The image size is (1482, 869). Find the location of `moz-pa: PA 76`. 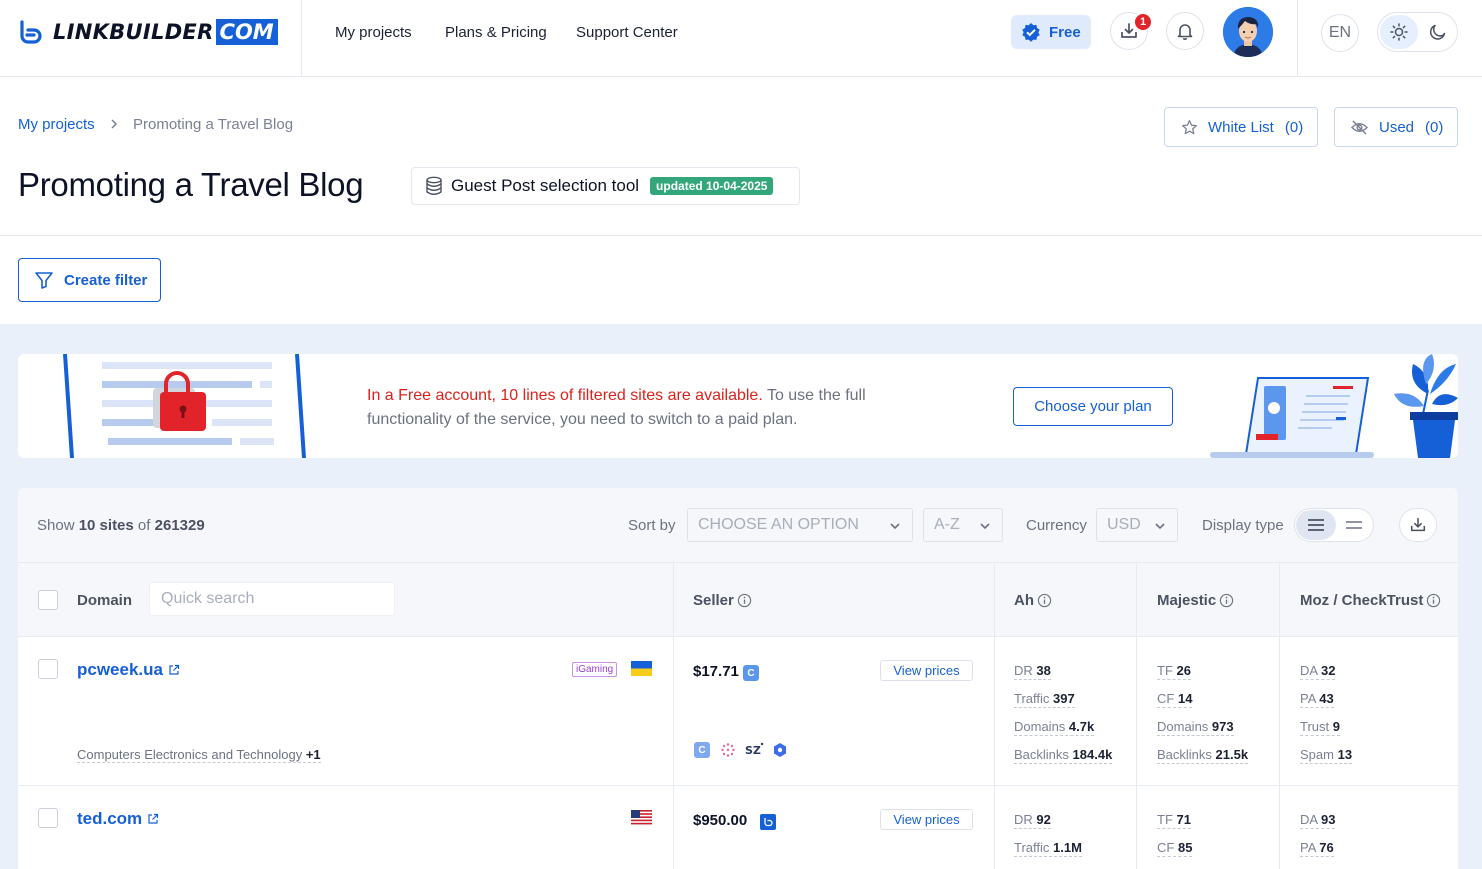

moz-pa: PA 76 is located at coordinates (1317, 848).